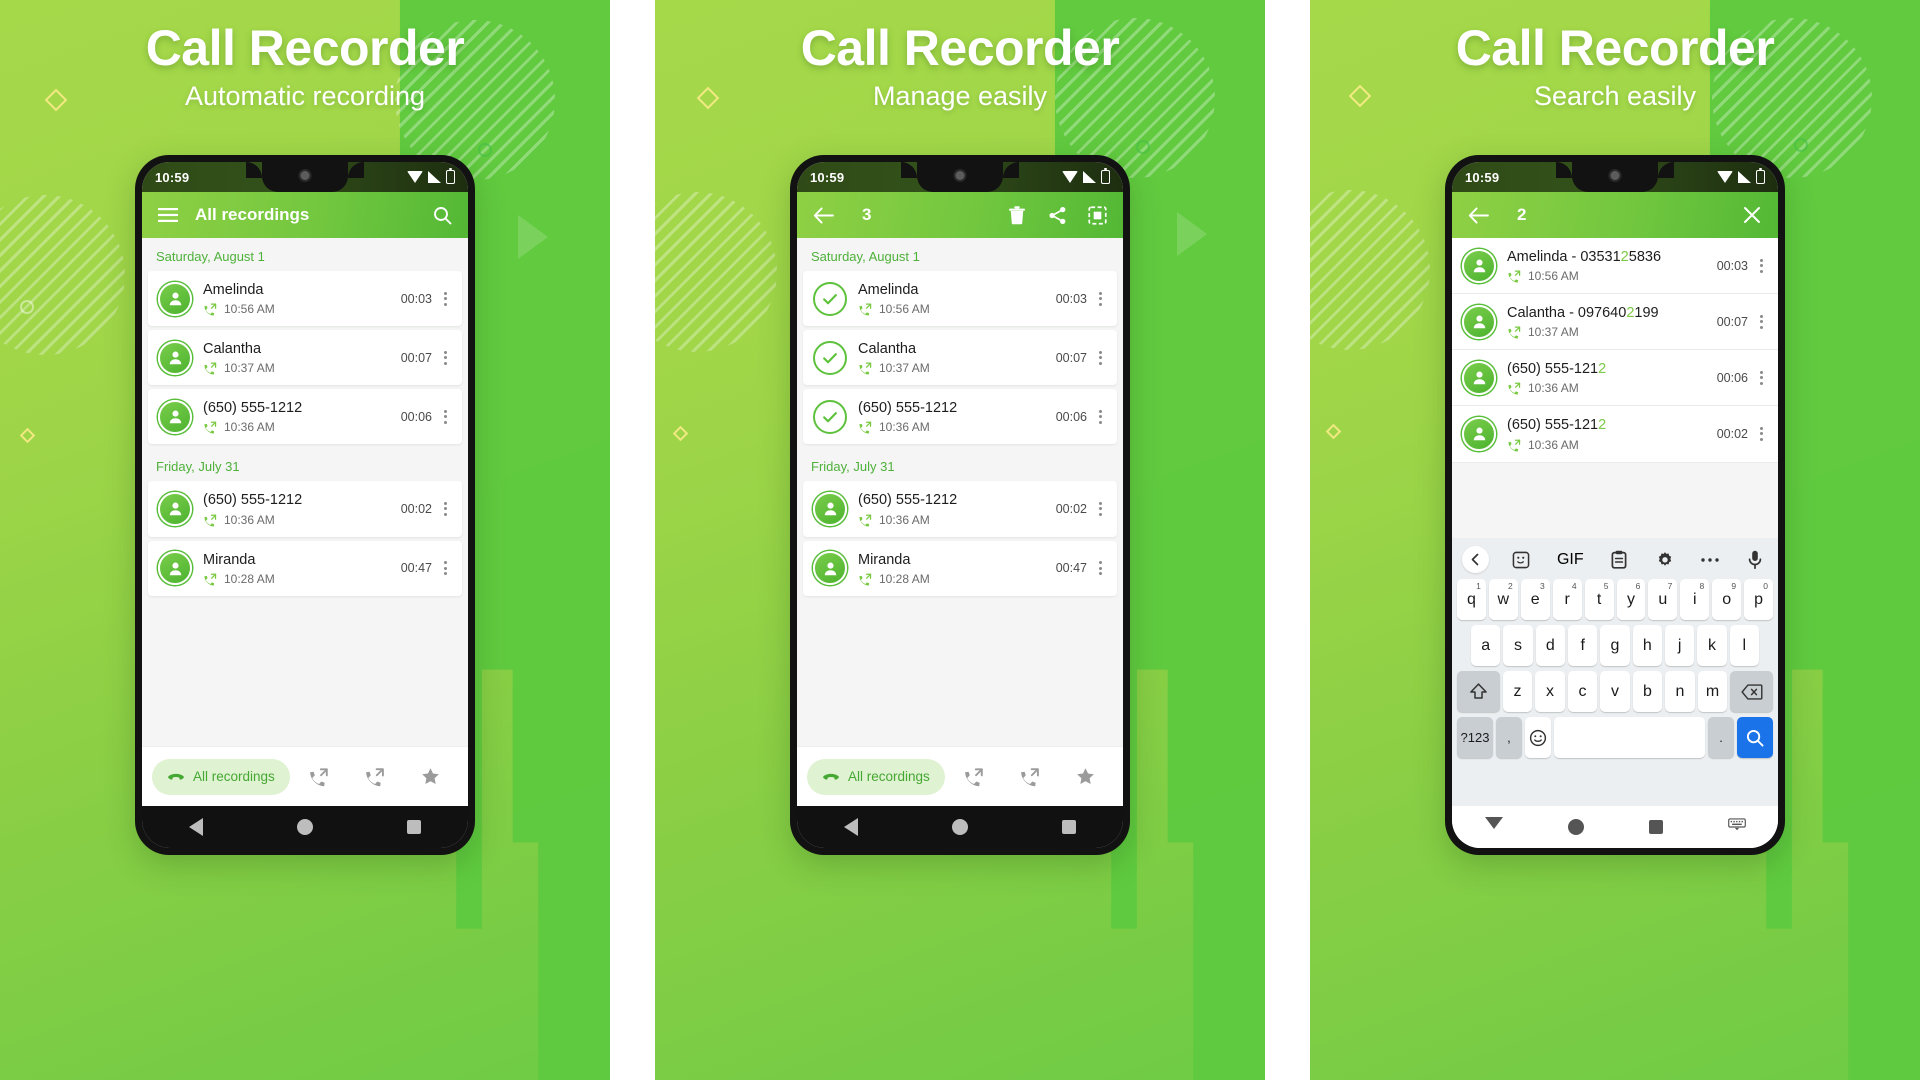 This screenshot has height=1080, width=1920. Describe the element at coordinates (1615, 322) in the screenshot. I see `list-item: Calantha - 0976402199 10:37 AM 00:07` at that location.